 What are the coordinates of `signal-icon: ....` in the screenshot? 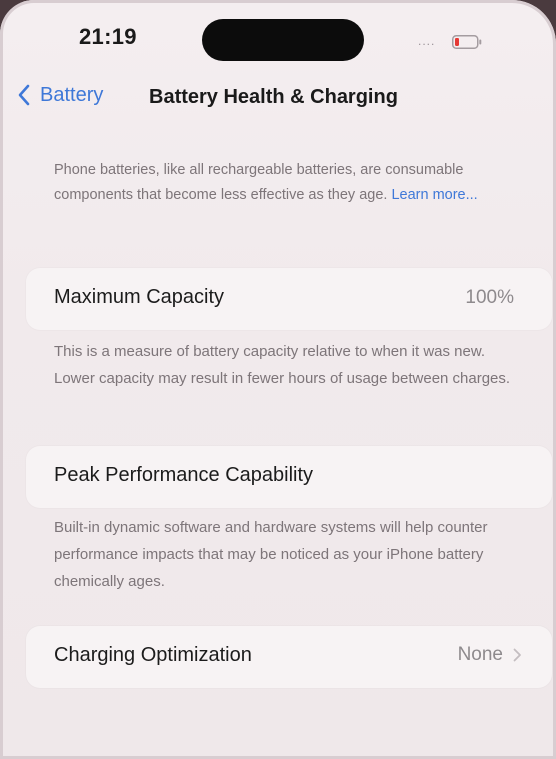 It's located at (427, 41).